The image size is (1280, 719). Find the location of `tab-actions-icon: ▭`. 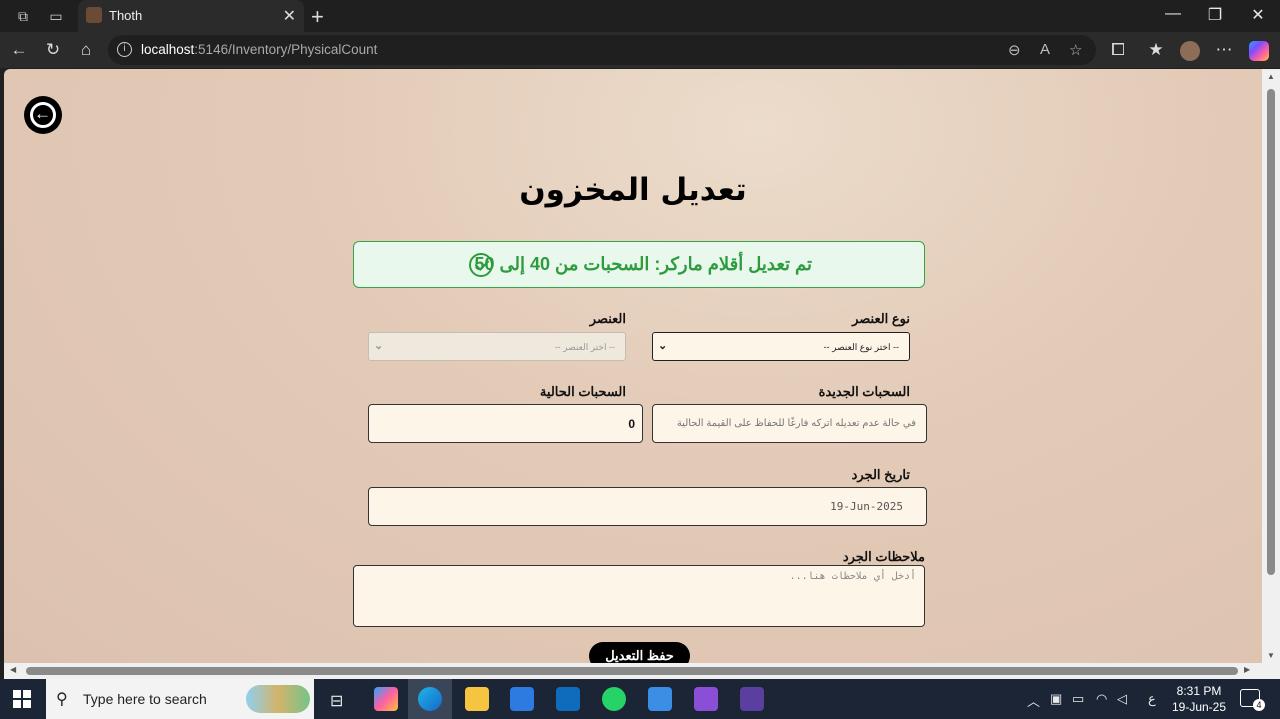

tab-actions-icon: ▭ is located at coordinates (56, 16).